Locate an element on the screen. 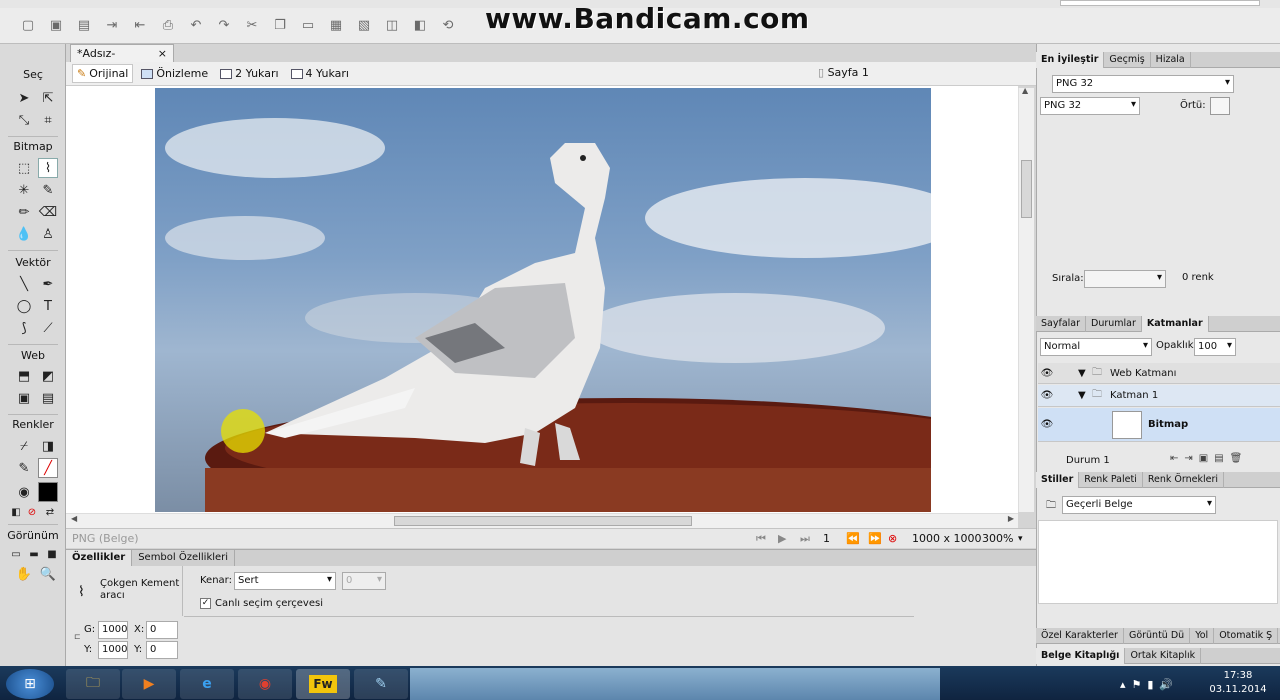  page-selector: ▯ Sayfa 1 is located at coordinates (843, 72).